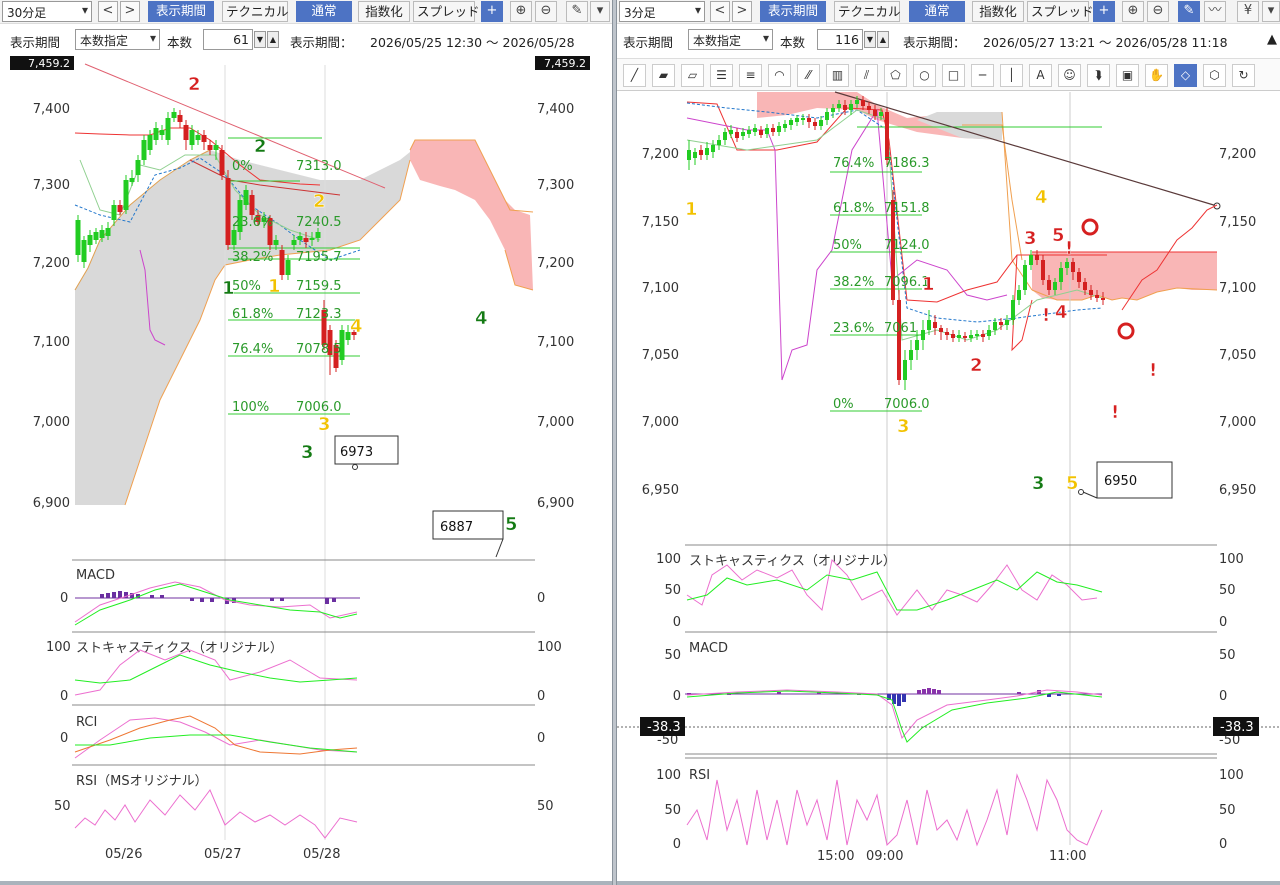 The image size is (1280, 885). What do you see at coordinates (907, 163) in the screenshot?
I see `fib-value: 7186.3` at bounding box center [907, 163].